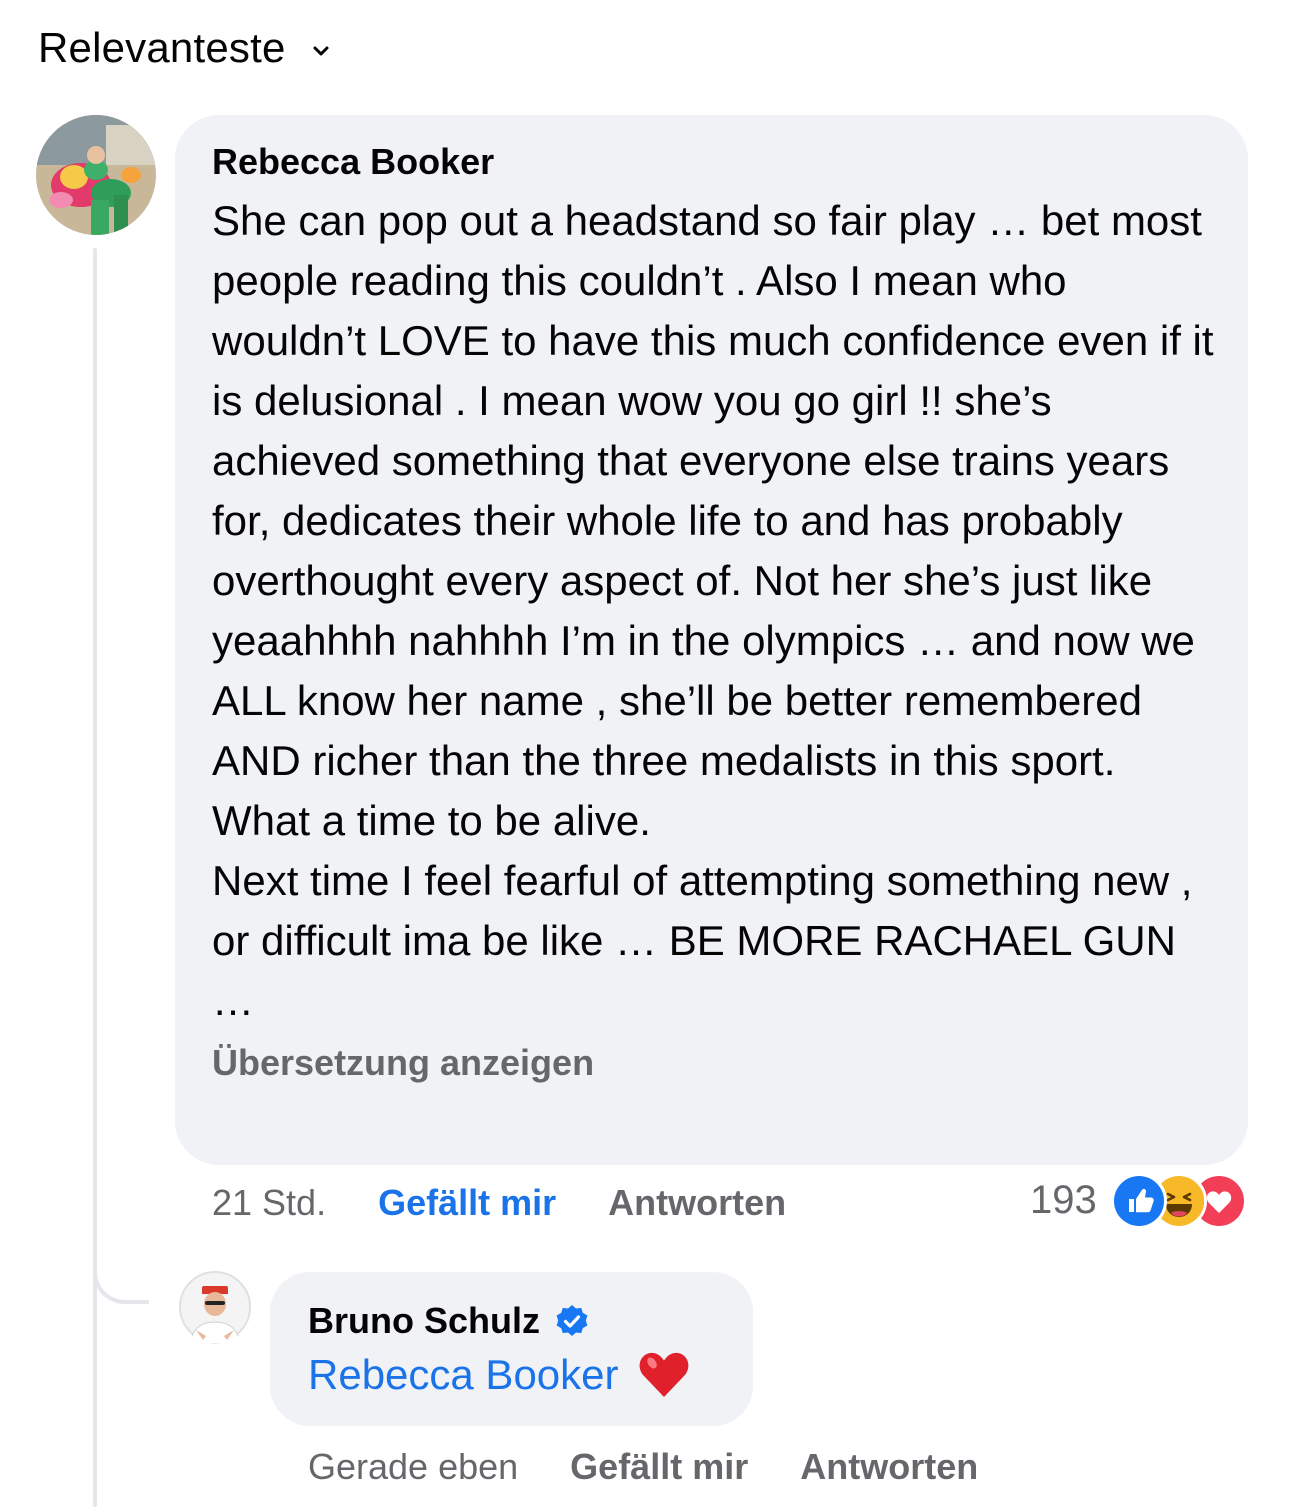 The width and height of the screenshot is (1290, 1507). What do you see at coordinates (321, 51) in the screenshot?
I see `chevron-down-icon` at bounding box center [321, 51].